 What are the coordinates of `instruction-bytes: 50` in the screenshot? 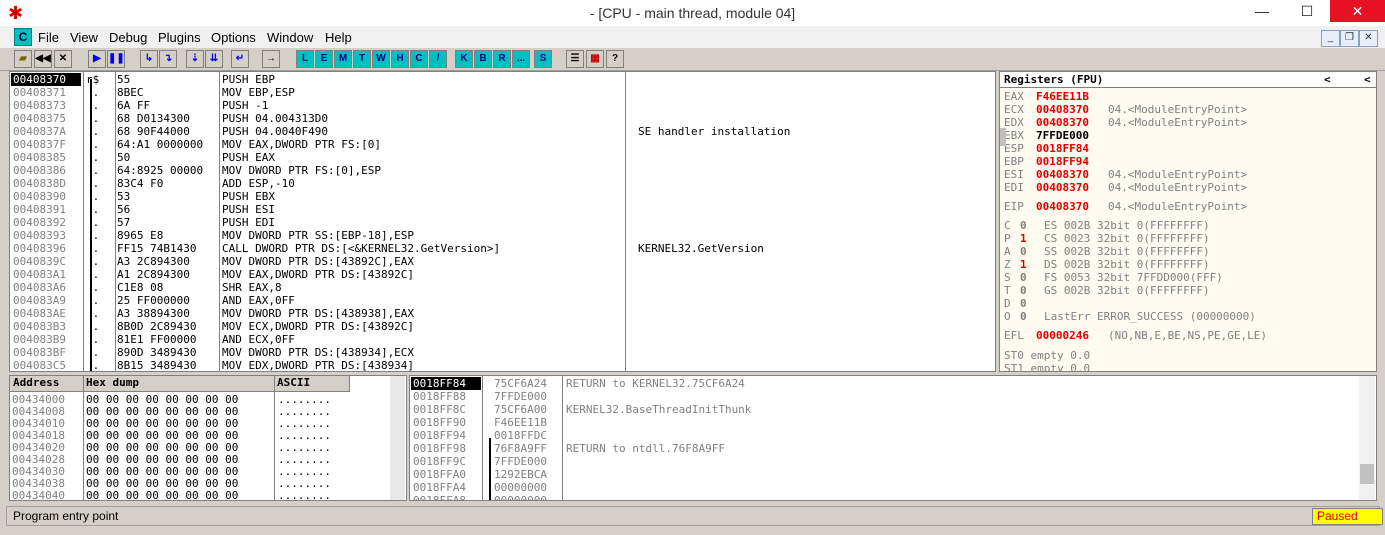 It's located at (165, 157).